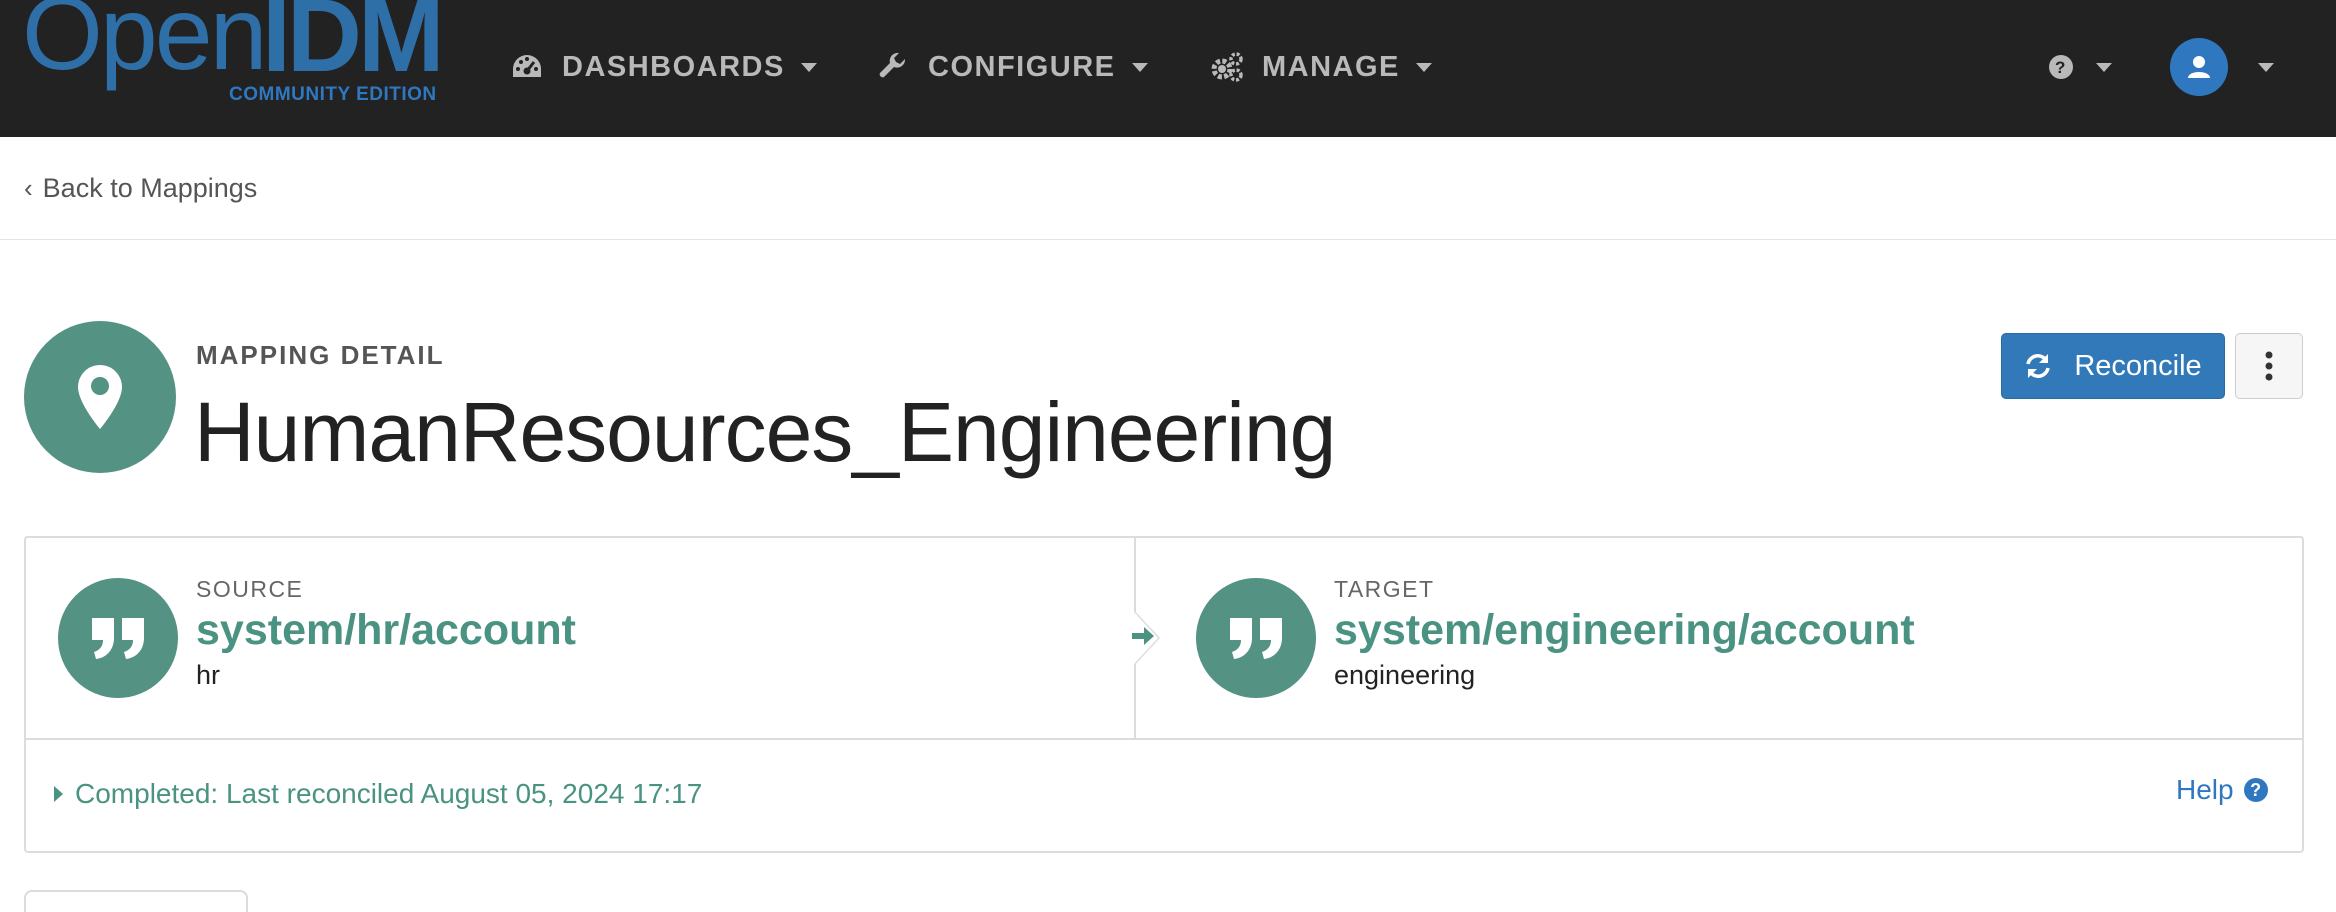 The width and height of the screenshot is (2336, 912). Describe the element at coordinates (1022, 66) in the screenshot. I see `nav-configure-label: CONFIGURE` at that location.